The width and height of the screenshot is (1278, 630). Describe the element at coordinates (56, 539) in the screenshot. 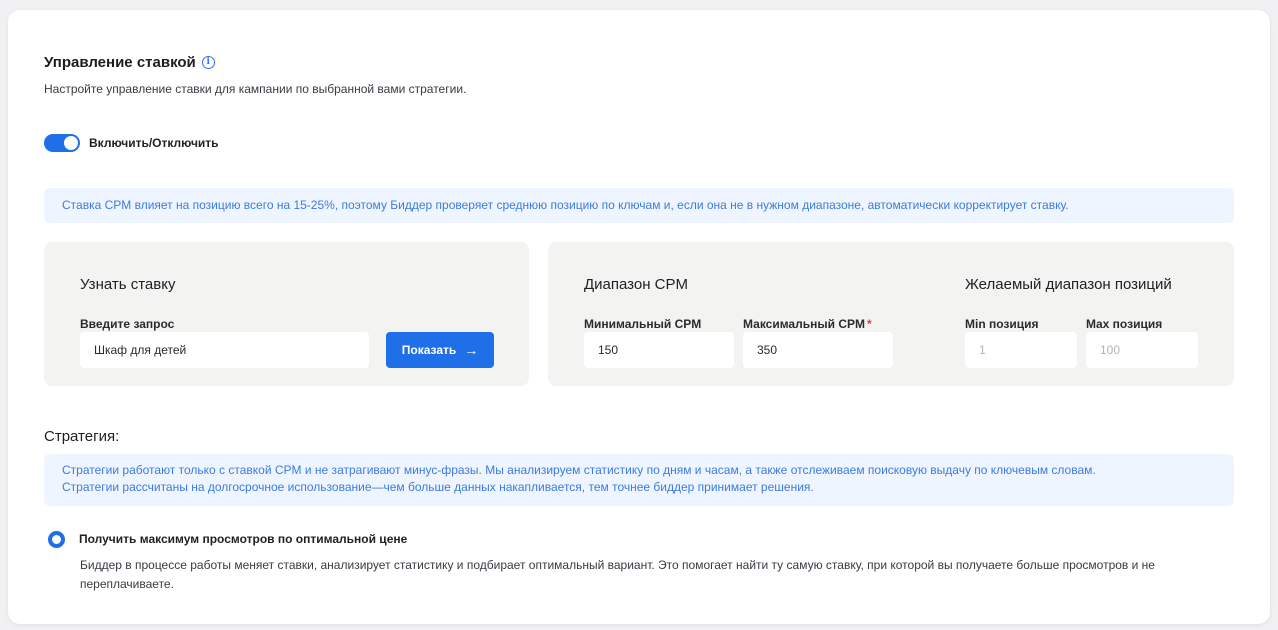

I see `strategy-radio` at that location.